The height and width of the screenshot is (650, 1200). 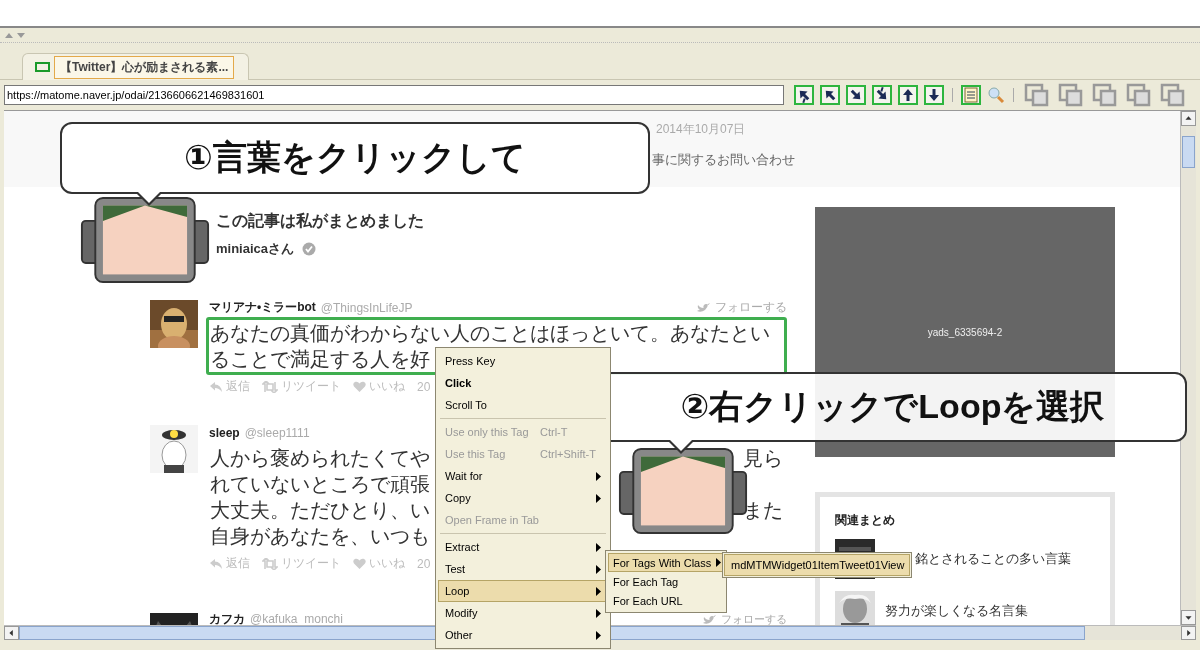 What do you see at coordinates (763, 510) in the screenshot?
I see `text-fragment: また` at bounding box center [763, 510].